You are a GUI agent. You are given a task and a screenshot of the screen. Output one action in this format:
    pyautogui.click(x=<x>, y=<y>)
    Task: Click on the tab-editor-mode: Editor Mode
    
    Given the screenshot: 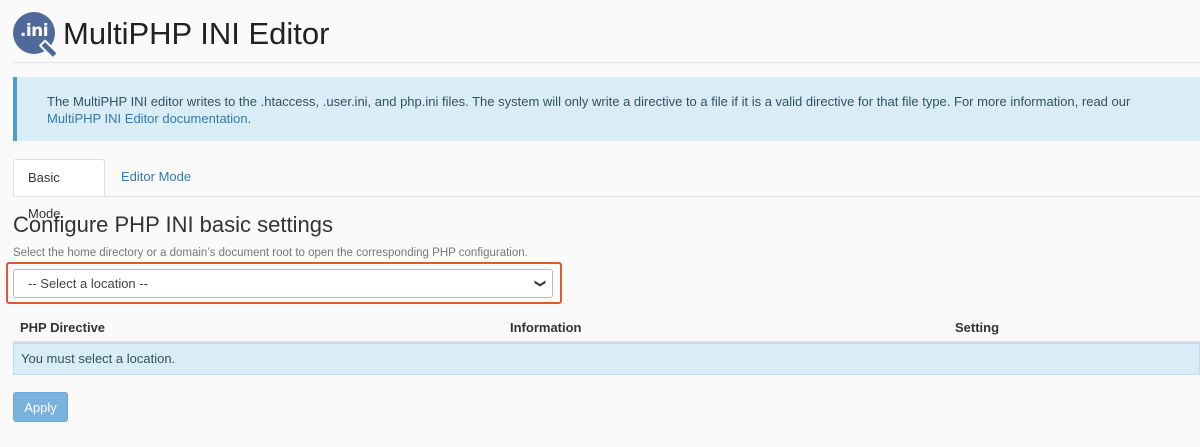 What is the action you would take?
    pyautogui.click(x=156, y=177)
    